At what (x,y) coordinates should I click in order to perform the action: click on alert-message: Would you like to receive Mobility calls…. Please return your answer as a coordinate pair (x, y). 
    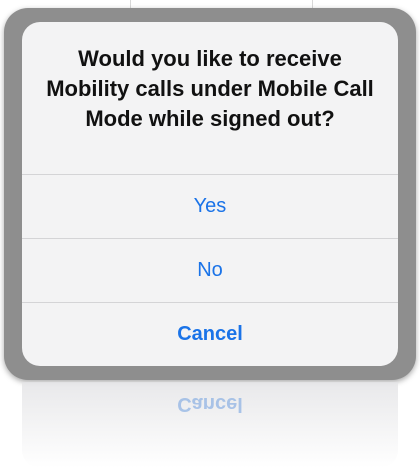
    Looking at the image, I should click on (210, 88).